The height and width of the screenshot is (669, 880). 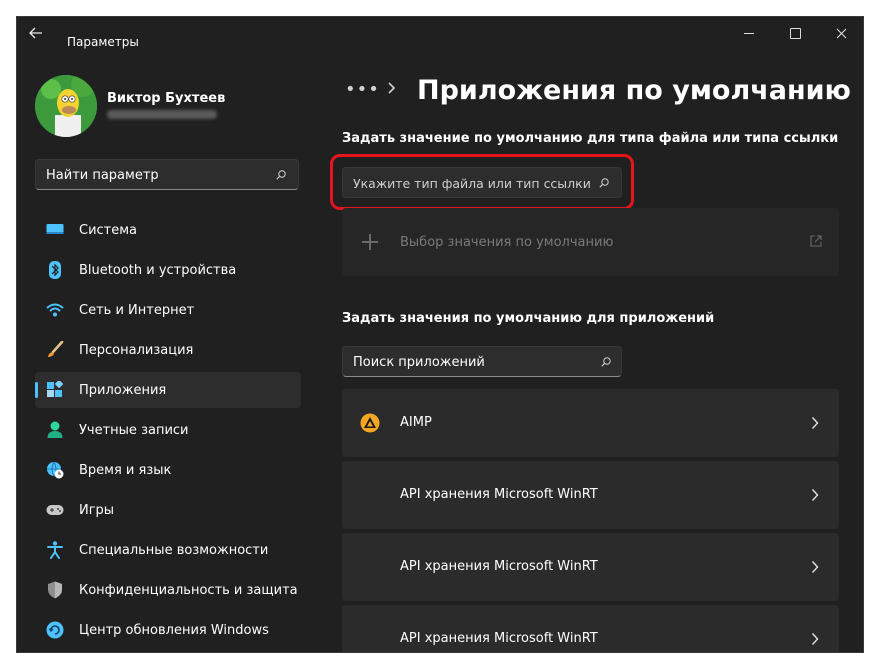 What do you see at coordinates (634, 90) in the screenshot?
I see `page-title: Приложения по умолчанию` at bounding box center [634, 90].